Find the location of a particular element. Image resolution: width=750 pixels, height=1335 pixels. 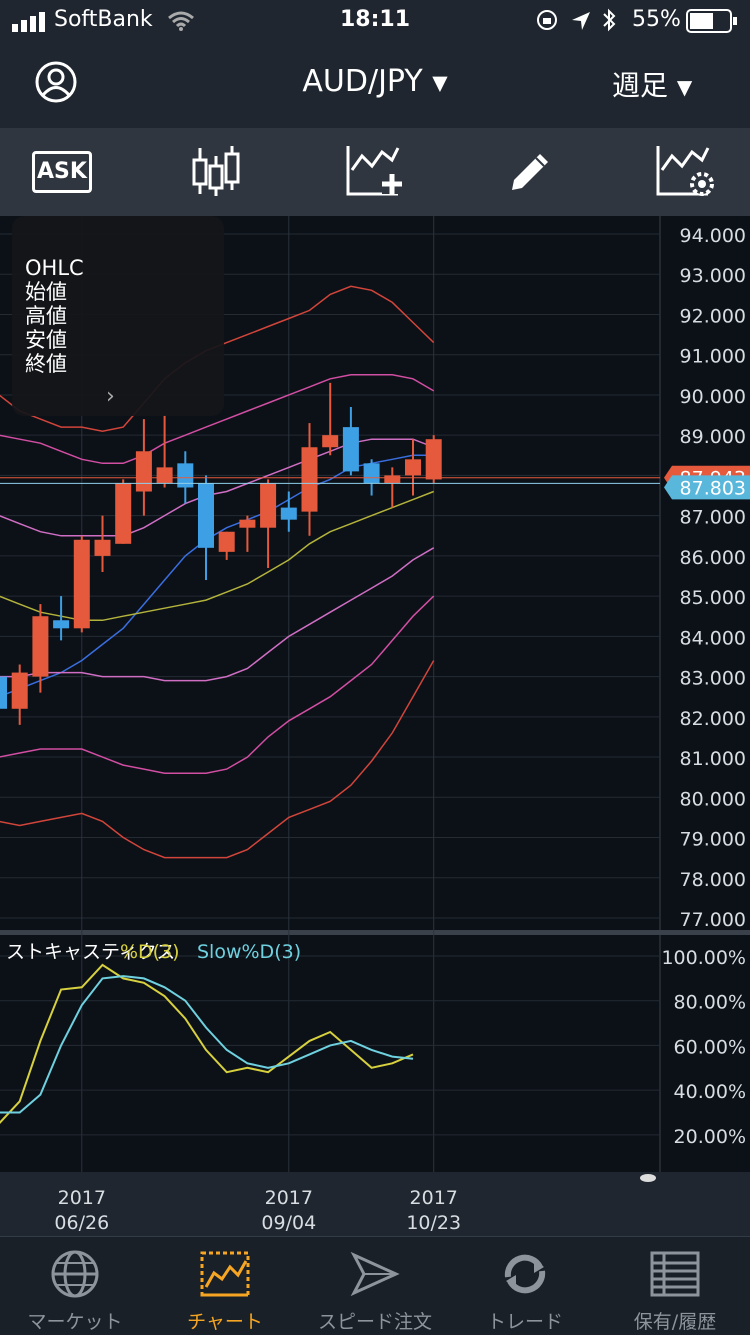

chart-header: AUD/JPY ▼ 週足 ▼ is located at coordinates (375, 85).